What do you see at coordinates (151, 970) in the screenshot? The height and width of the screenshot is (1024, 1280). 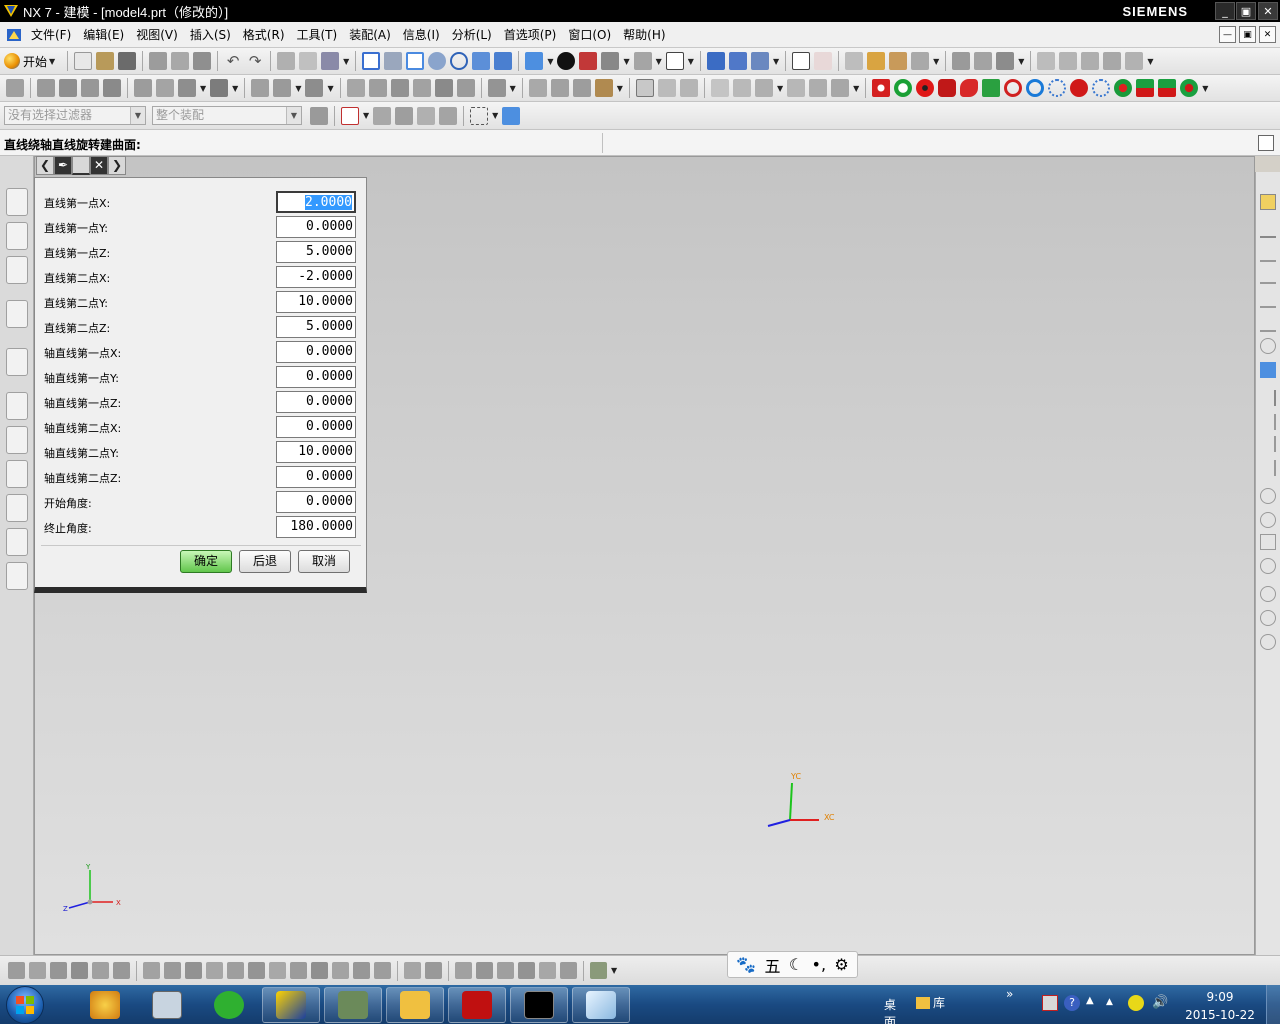 I see `bottom-tool-7-icon` at bounding box center [151, 970].